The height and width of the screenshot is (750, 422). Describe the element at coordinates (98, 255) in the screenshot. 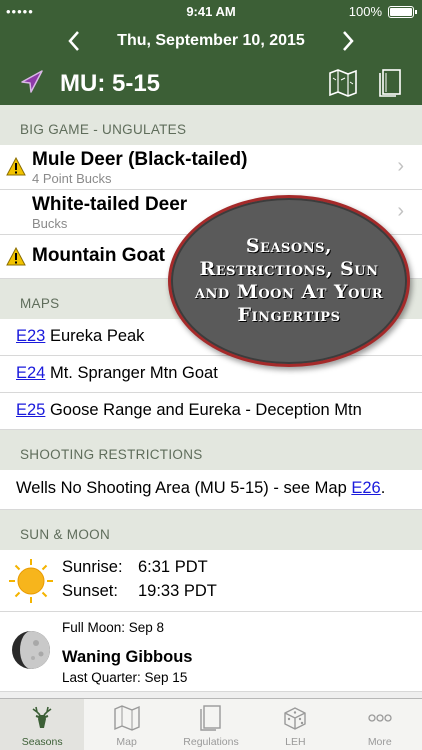

I see `game-name: Mountain Goat` at that location.